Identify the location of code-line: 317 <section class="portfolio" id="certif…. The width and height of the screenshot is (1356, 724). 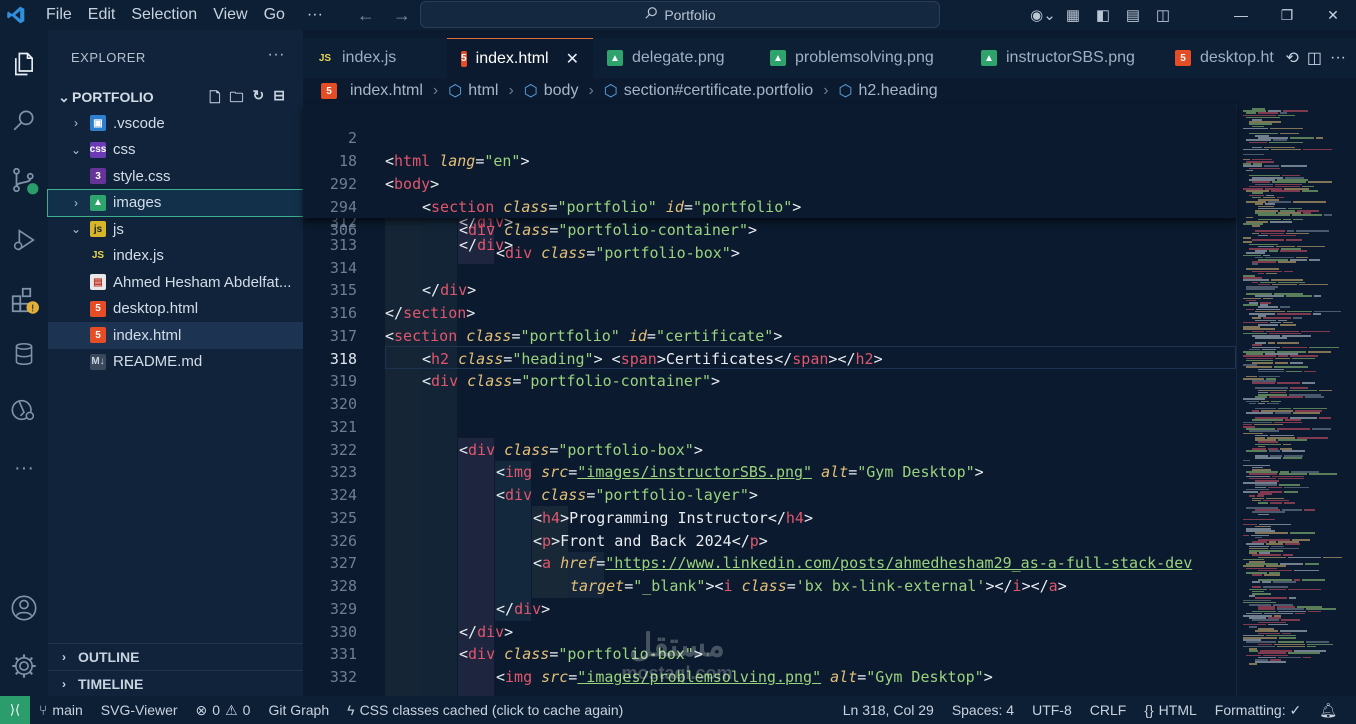
(769, 336).